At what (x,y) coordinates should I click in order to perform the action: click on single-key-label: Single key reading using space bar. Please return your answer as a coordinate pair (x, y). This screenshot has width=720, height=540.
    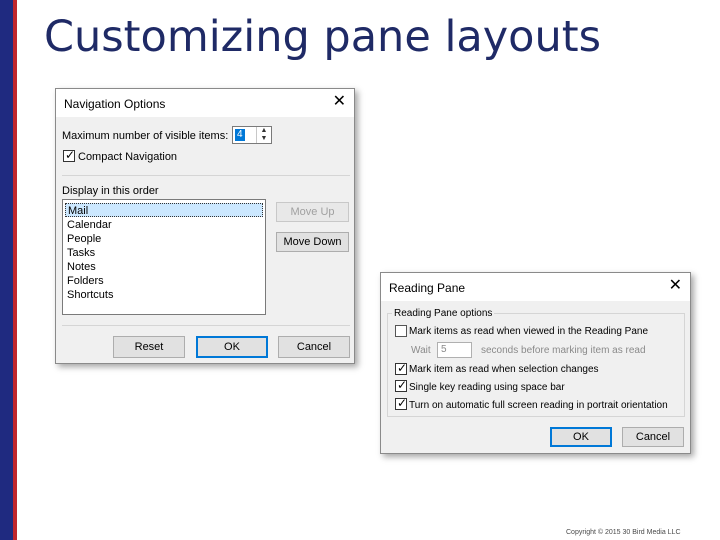
    Looking at the image, I should click on (487, 387).